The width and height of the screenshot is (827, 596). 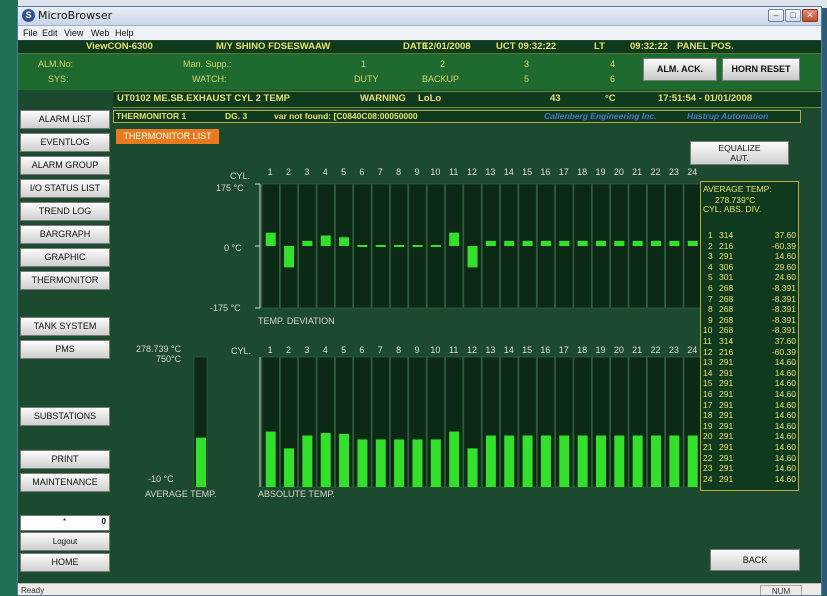 What do you see at coordinates (441, 79) in the screenshot?
I see `backup-label: BACKUP` at bounding box center [441, 79].